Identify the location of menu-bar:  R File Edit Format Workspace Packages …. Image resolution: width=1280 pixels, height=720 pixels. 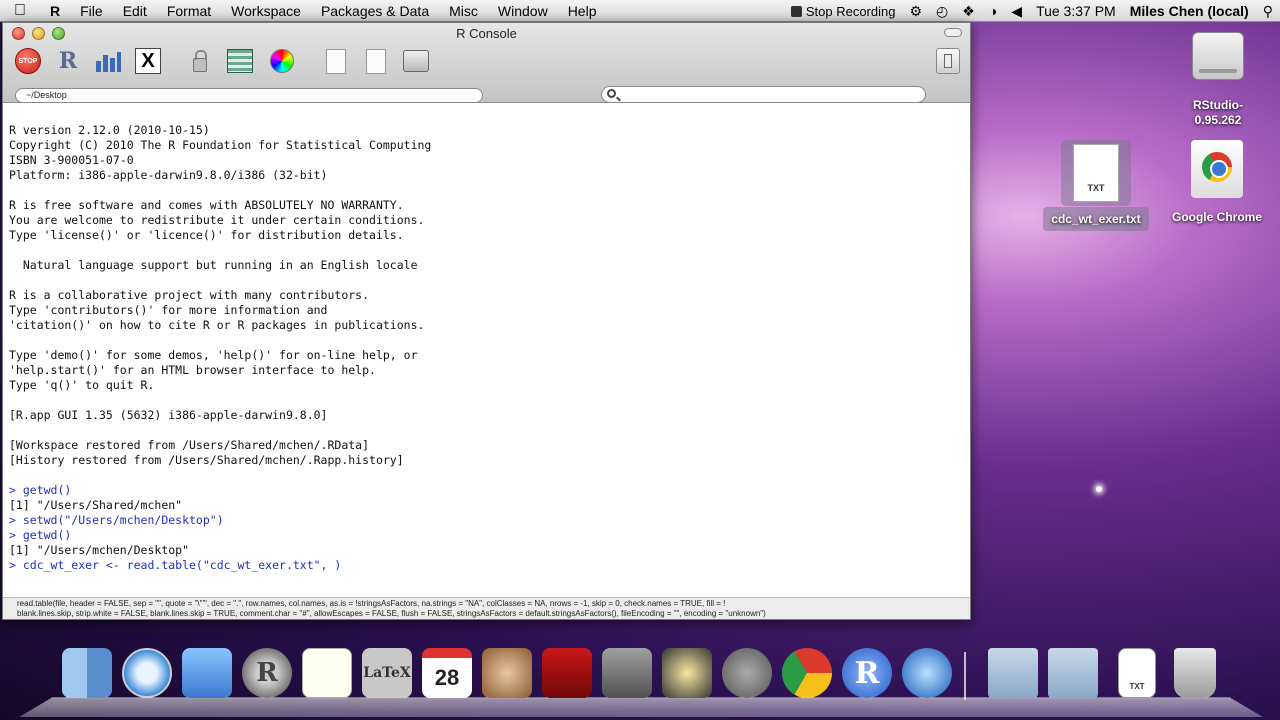
(640, 11).